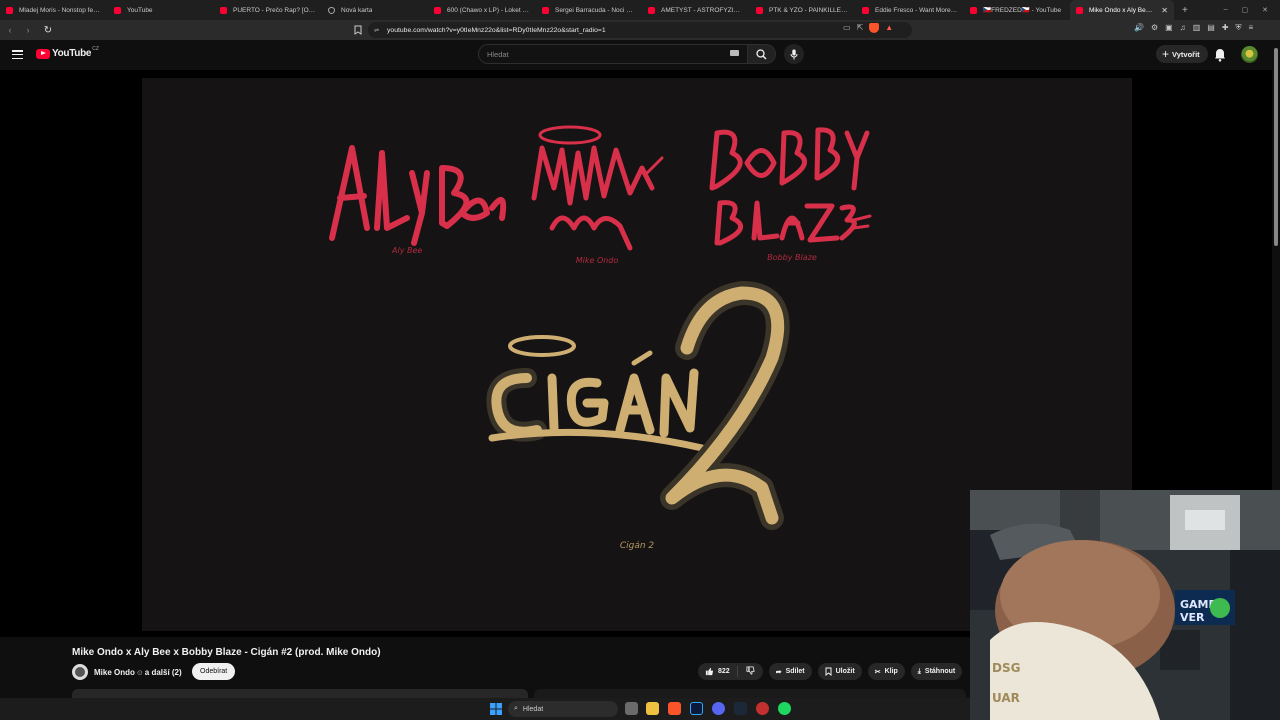 This screenshot has width=1280, height=720. Describe the element at coordinates (1169, 28) in the screenshot. I see `wallet-icon: ▣` at that location.